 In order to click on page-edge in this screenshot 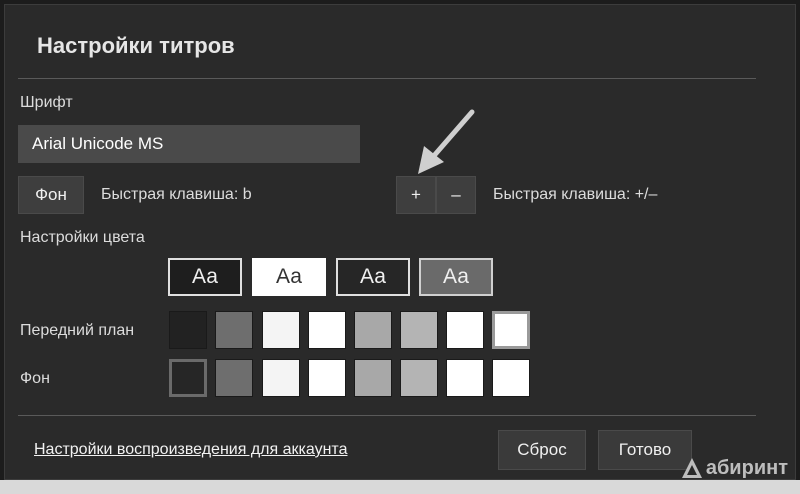, I will do `click(400, 487)`.